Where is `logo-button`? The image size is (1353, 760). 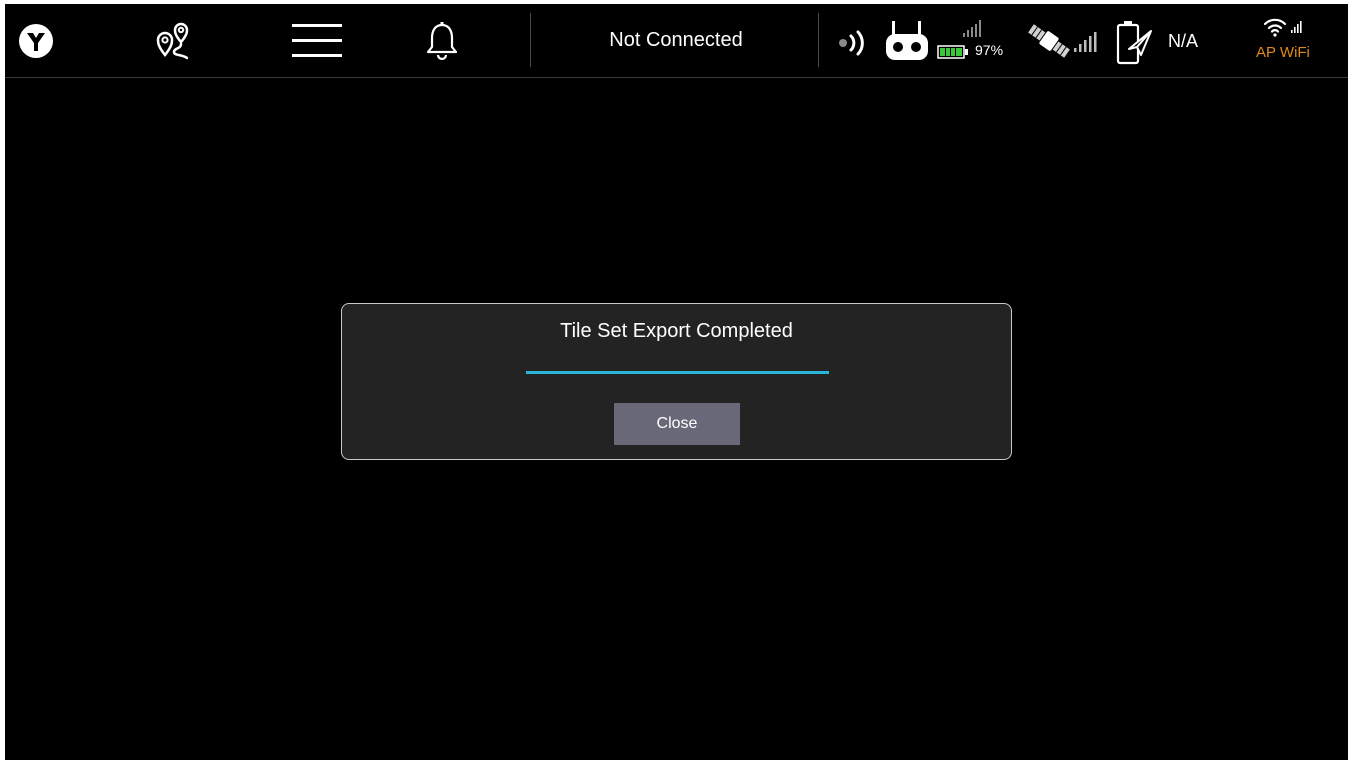
logo-button is located at coordinates (36, 40).